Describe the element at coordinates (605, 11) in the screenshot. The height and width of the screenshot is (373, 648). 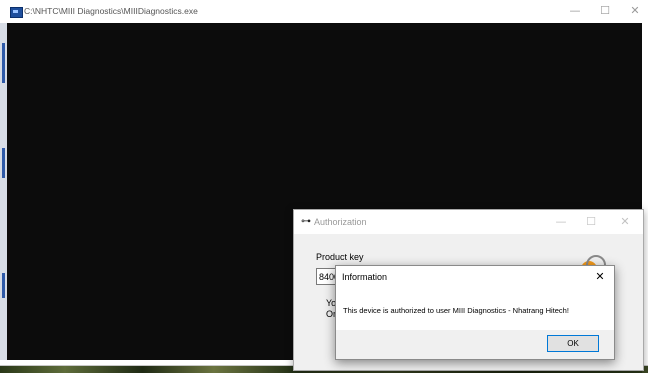
I see `console-maximize-button: ☐` at that location.